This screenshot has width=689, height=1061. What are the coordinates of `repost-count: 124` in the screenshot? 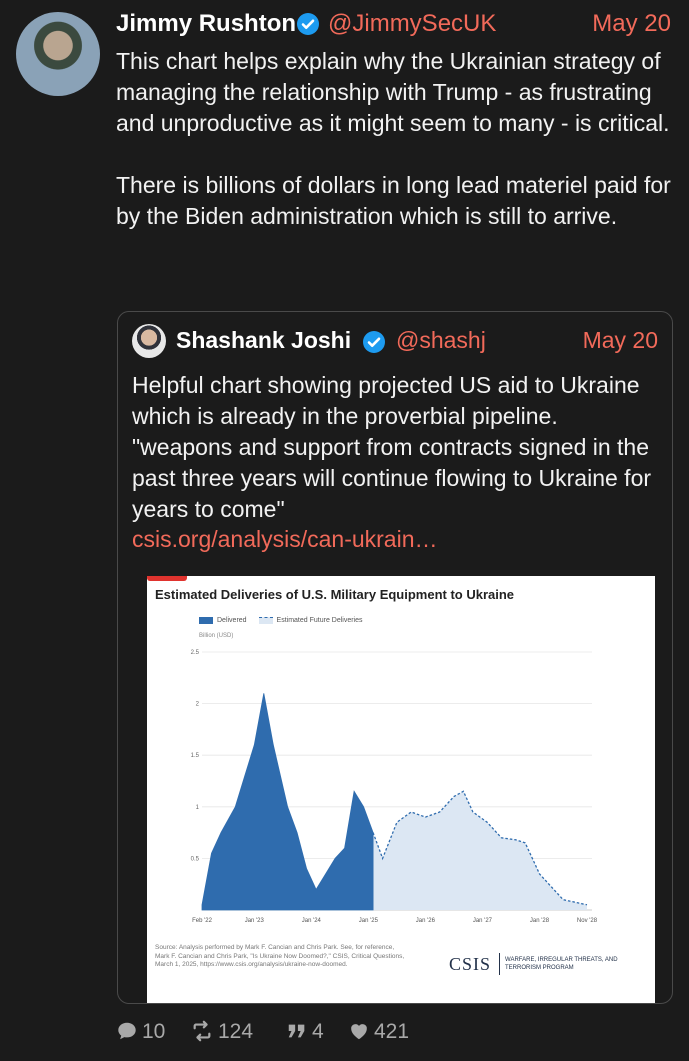 It's located at (236, 1031).